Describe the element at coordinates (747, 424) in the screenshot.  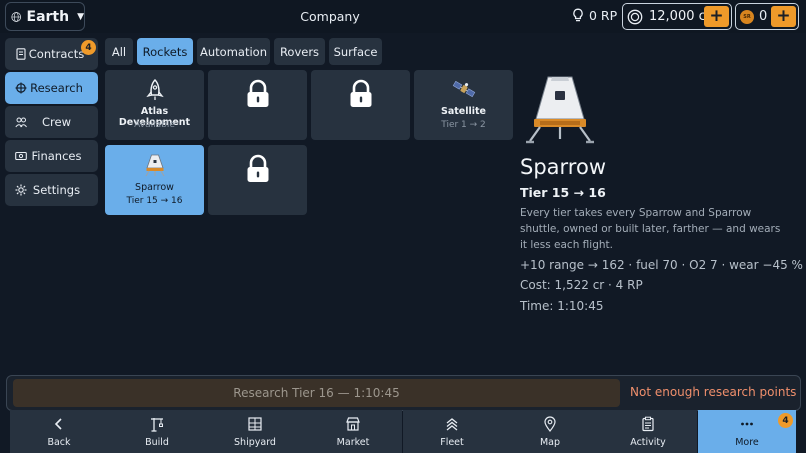
I see `more-icon` at that location.